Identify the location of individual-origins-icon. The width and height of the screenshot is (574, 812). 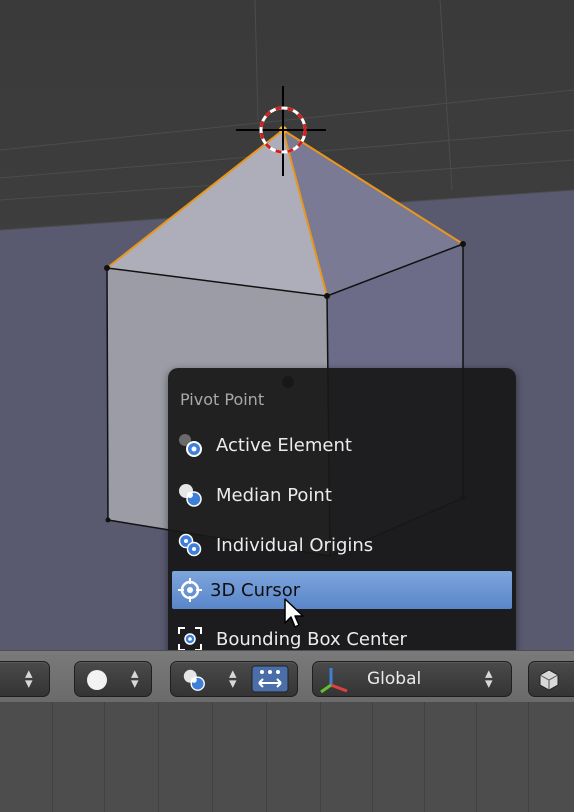
(190, 545).